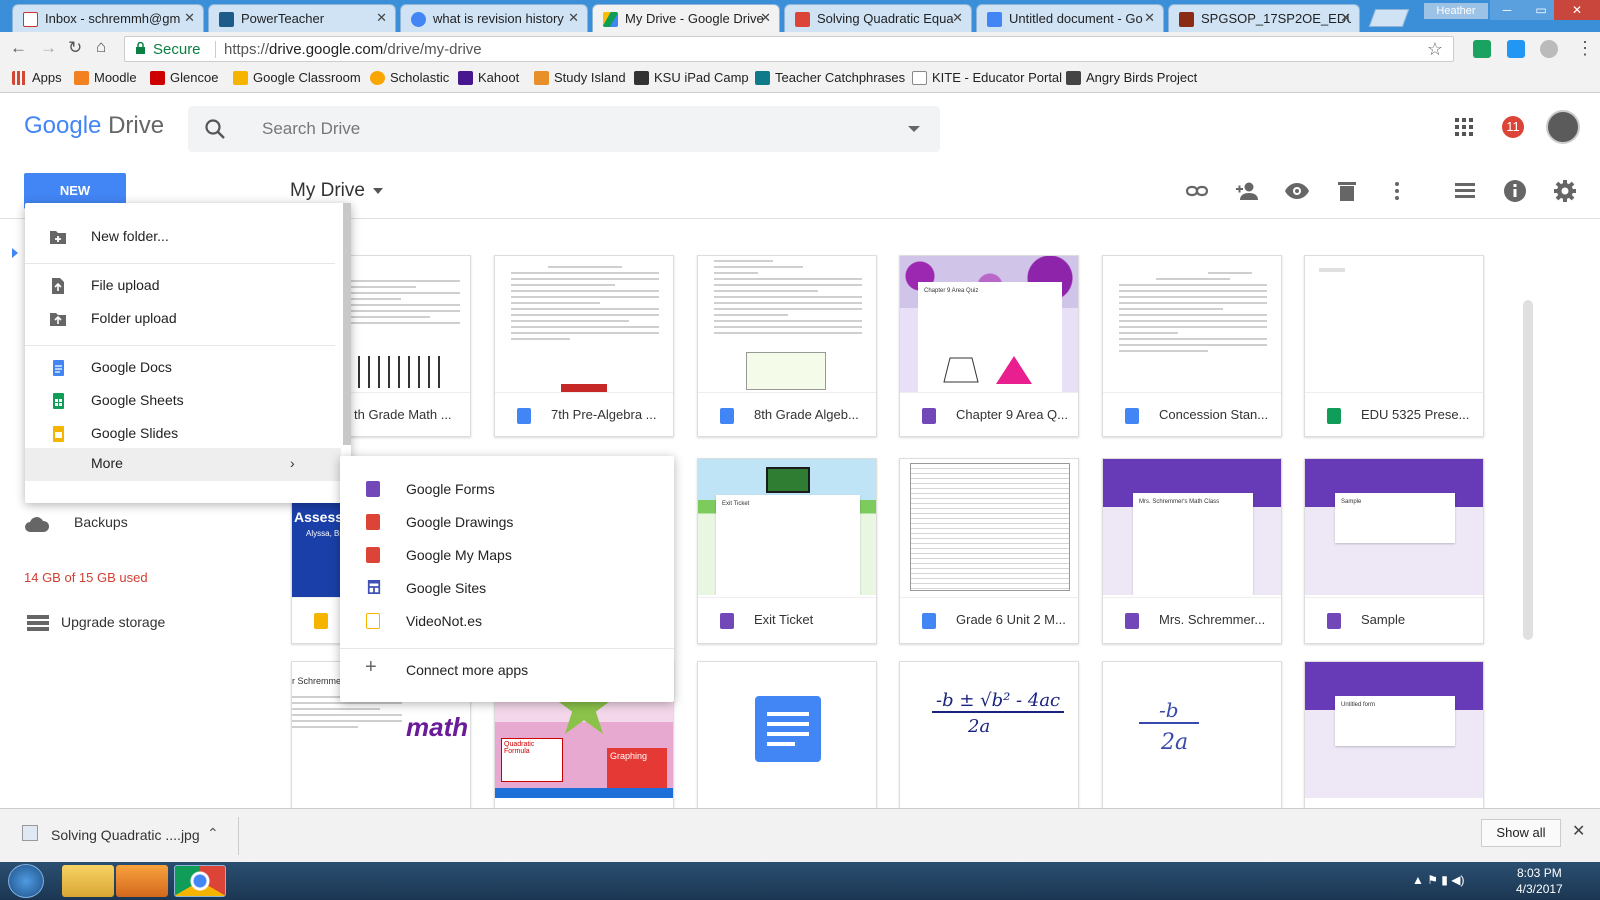 Image resolution: width=1600 pixels, height=900 pixels. Describe the element at coordinates (507, 556) in the screenshot. I see `submenu-item-google-my-maps: Google My Maps` at that location.